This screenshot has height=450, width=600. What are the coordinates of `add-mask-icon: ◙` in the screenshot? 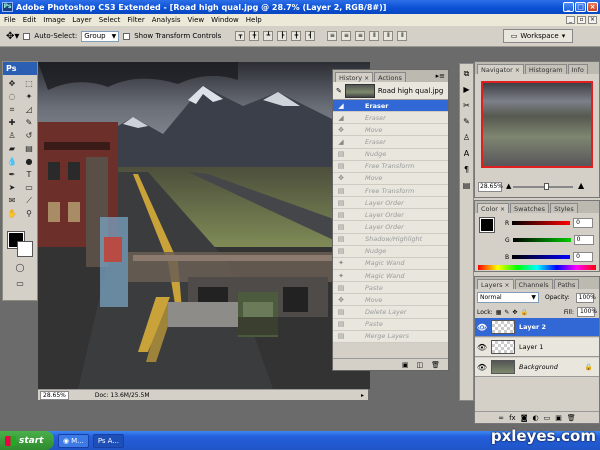 It's located at (524, 418).